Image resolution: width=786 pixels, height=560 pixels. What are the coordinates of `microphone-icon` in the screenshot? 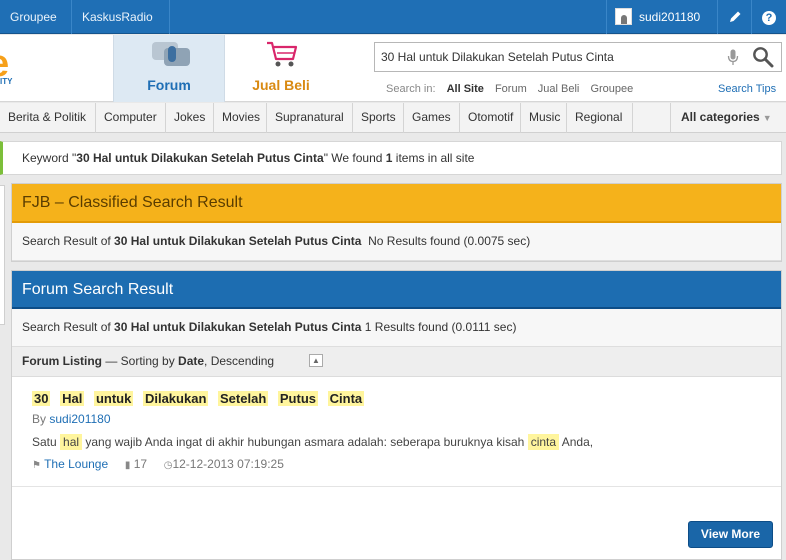 It's located at (733, 57).